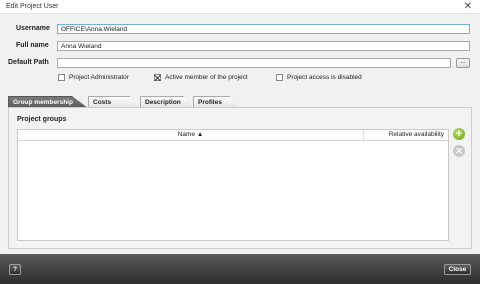  I want to click on fullname-field: Anna Wieland, so click(263, 46).